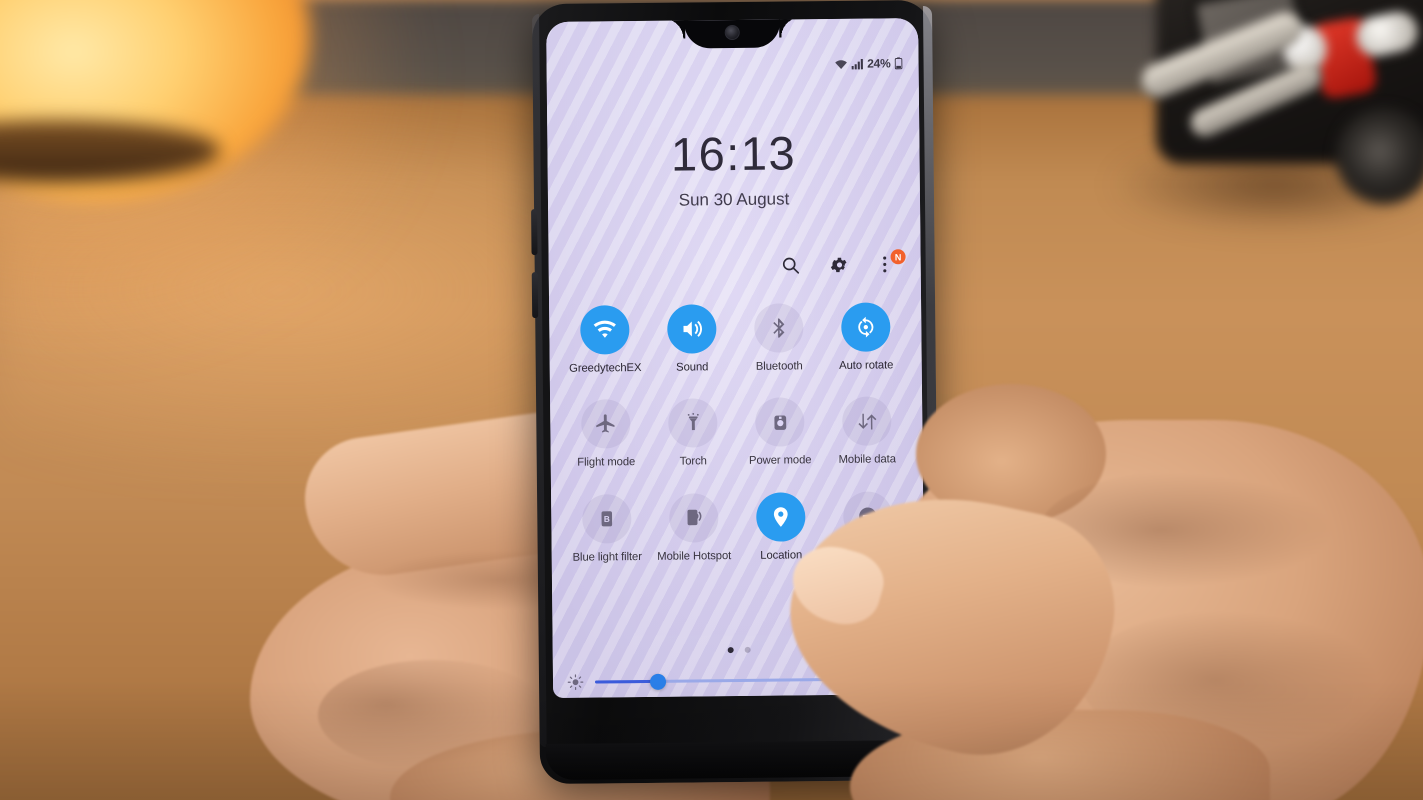  I want to click on blue-light-filter-icon: B, so click(607, 518).